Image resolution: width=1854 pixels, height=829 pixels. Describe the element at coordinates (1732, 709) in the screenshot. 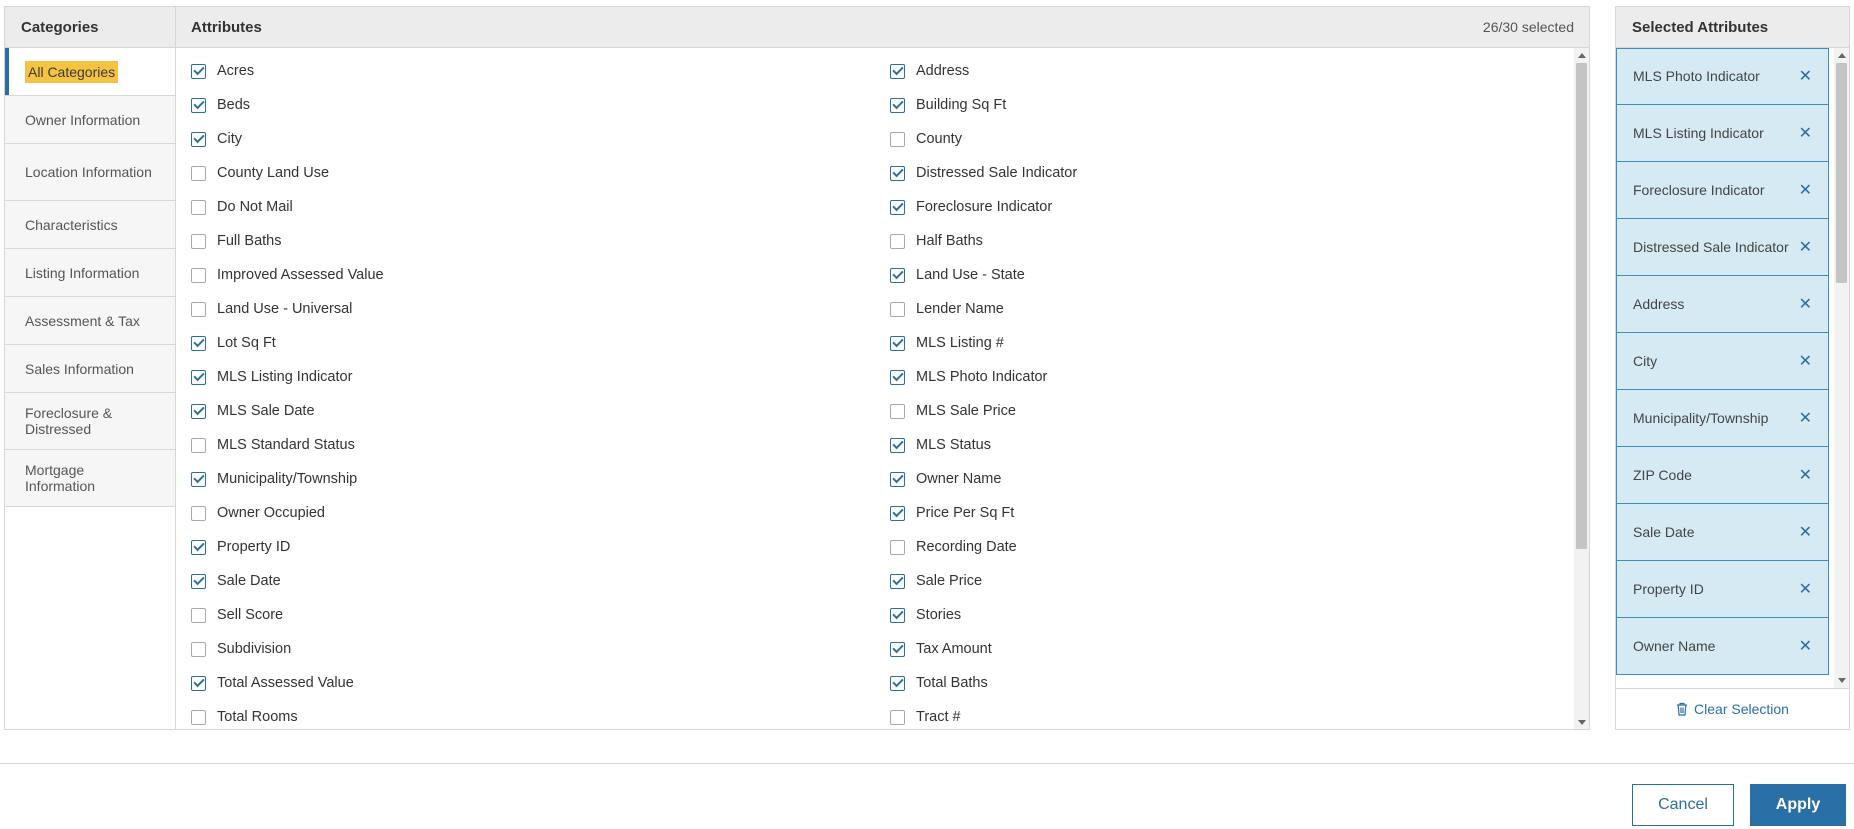

I see `clear-selection-button: Clear Selection` at that location.